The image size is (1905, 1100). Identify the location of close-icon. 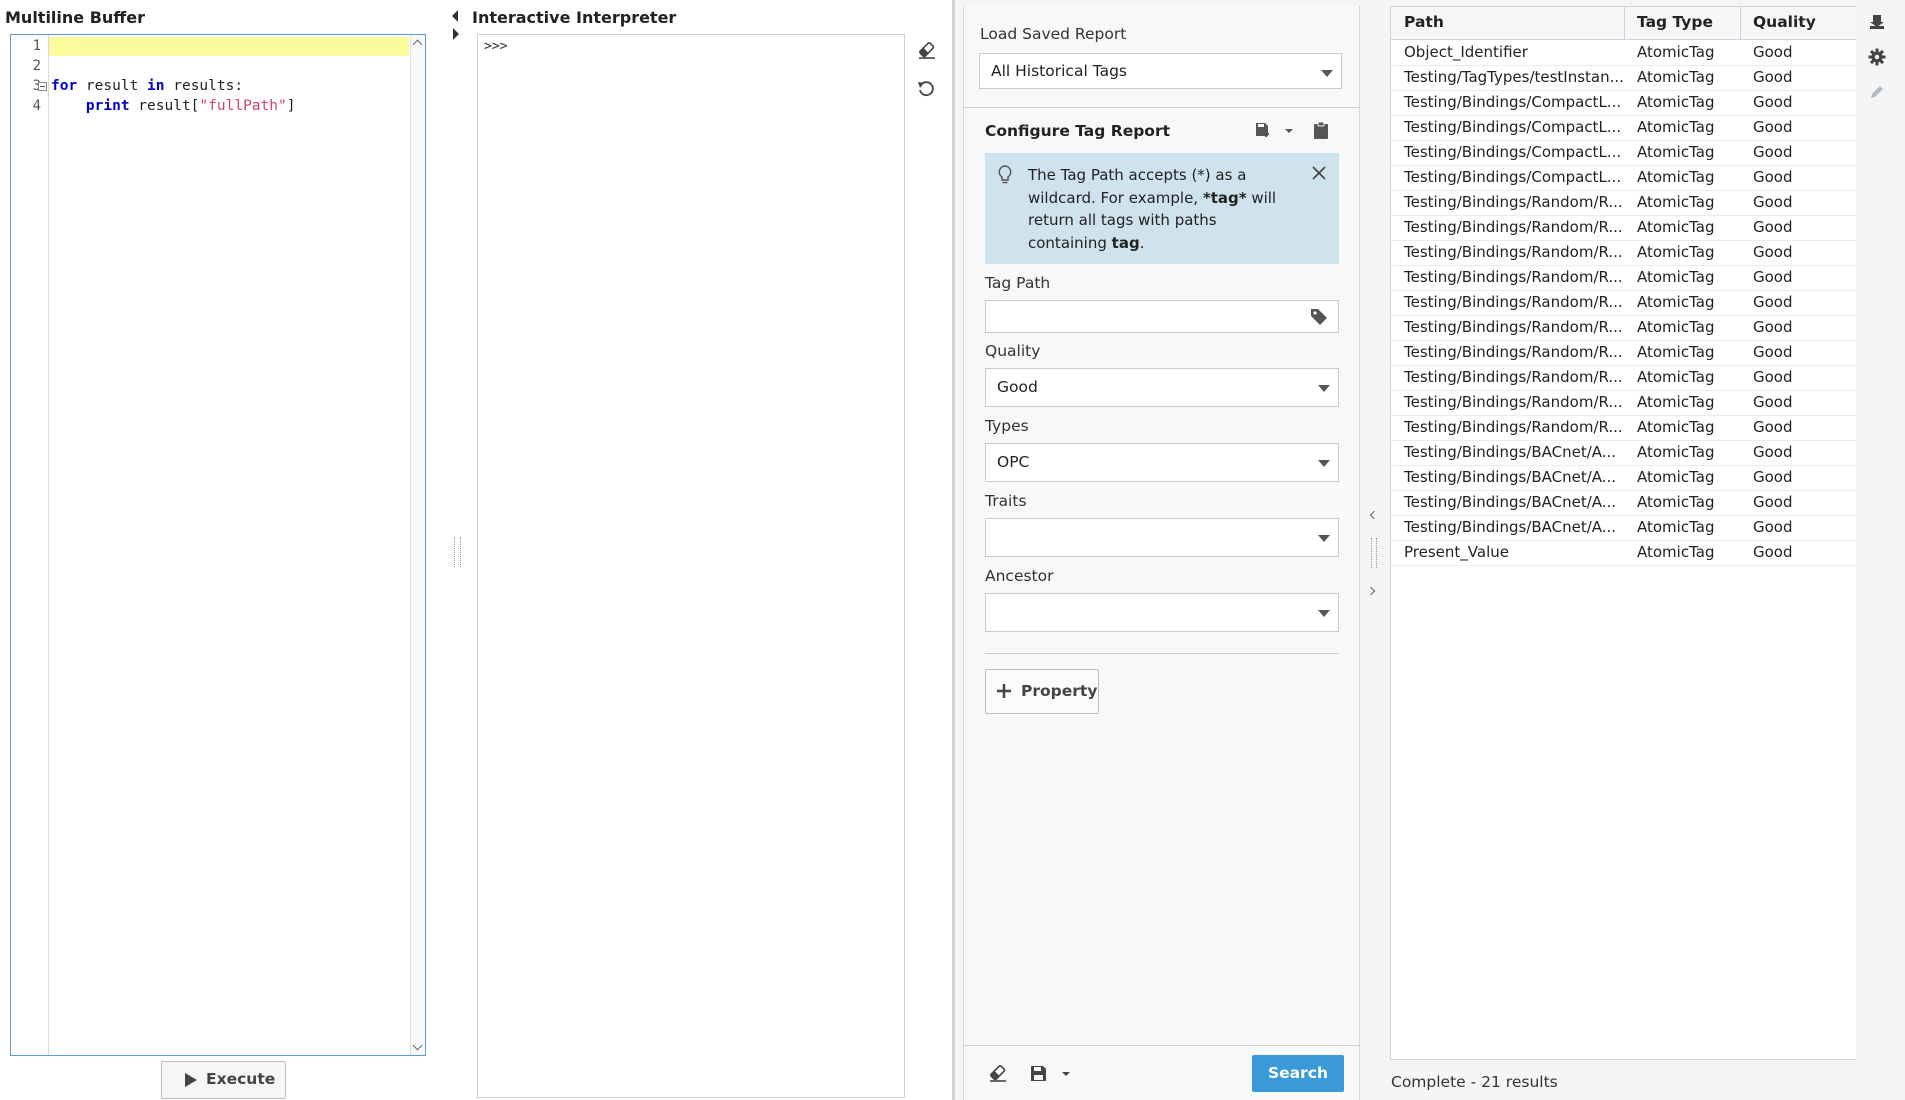
(1319, 173).